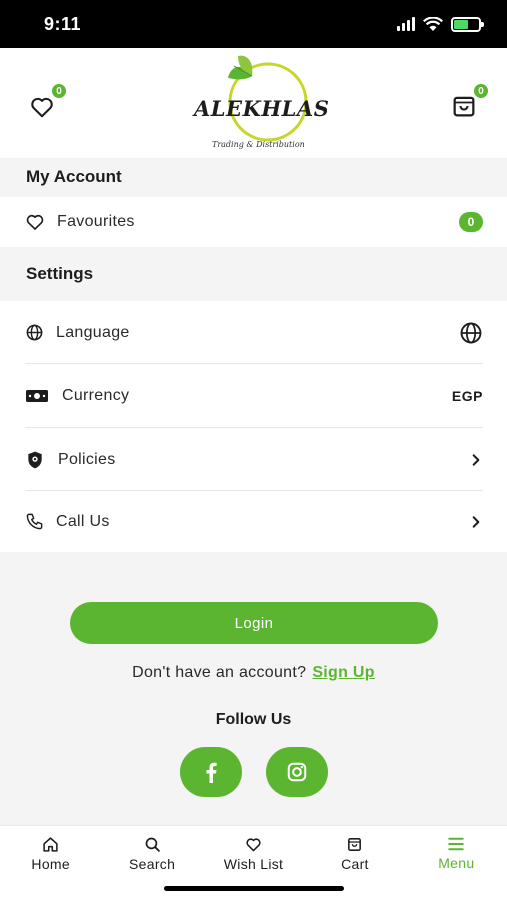 This screenshot has height=900, width=507. I want to click on signup-prompt: Don't have an account? Sign Up, so click(253, 673).